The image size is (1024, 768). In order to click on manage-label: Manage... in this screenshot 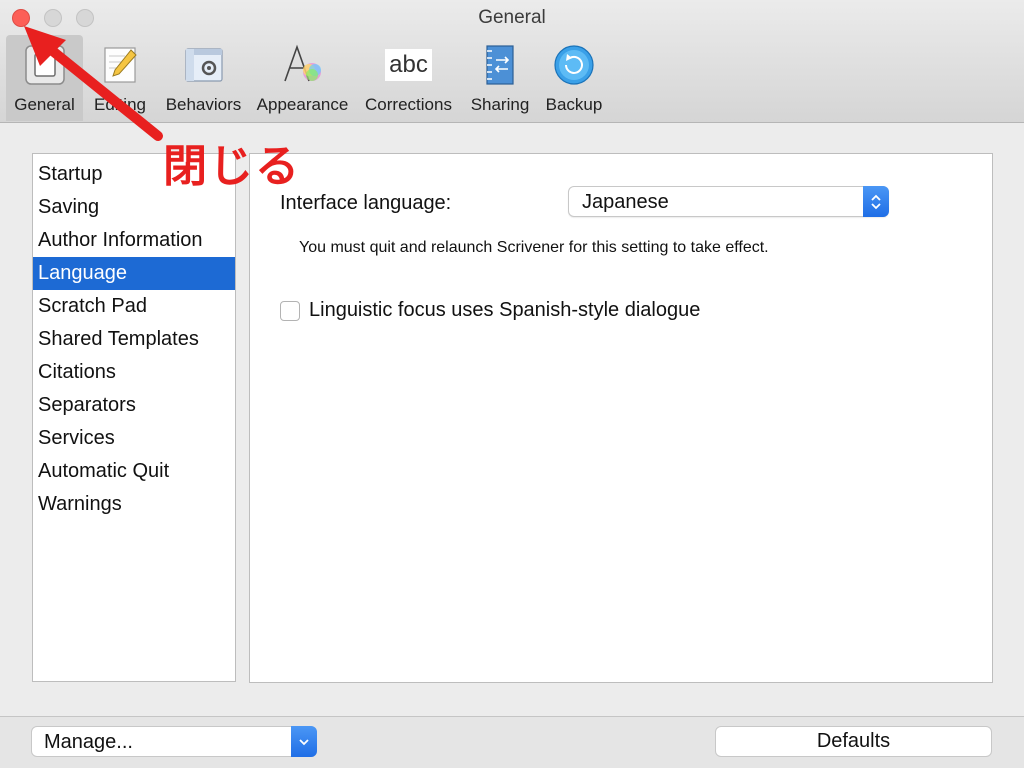, I will do `click(88, 742)`.